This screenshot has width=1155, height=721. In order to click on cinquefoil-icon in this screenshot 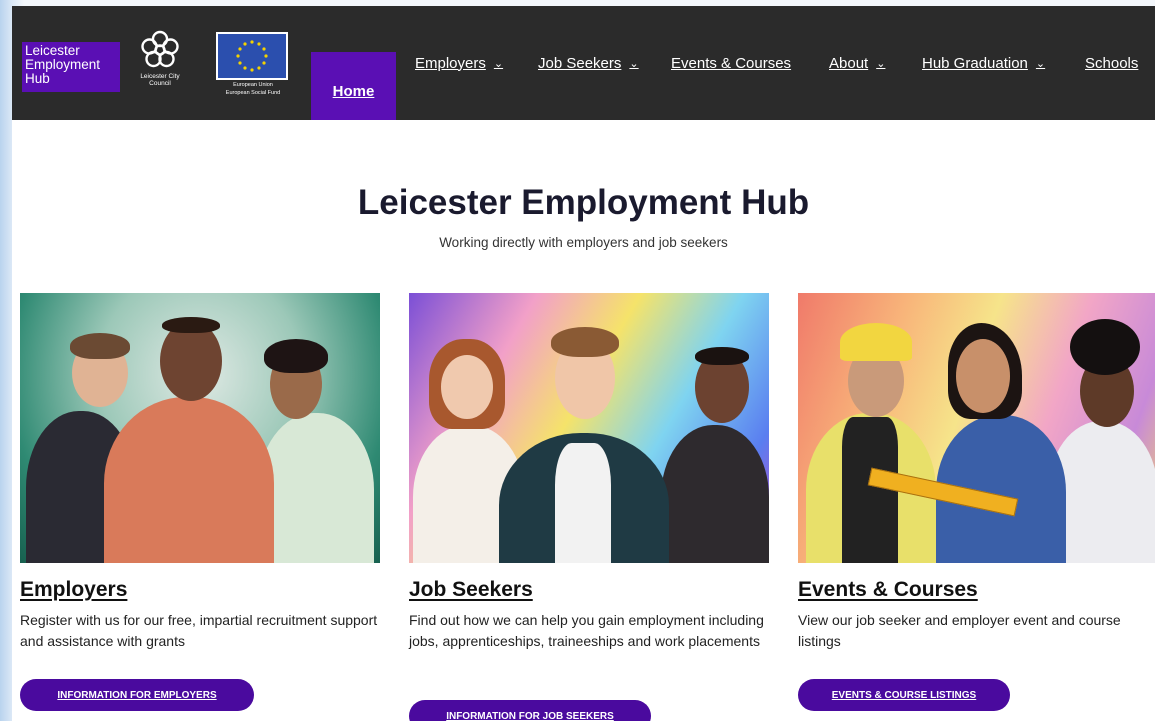, I will do `click(160, 49)`.